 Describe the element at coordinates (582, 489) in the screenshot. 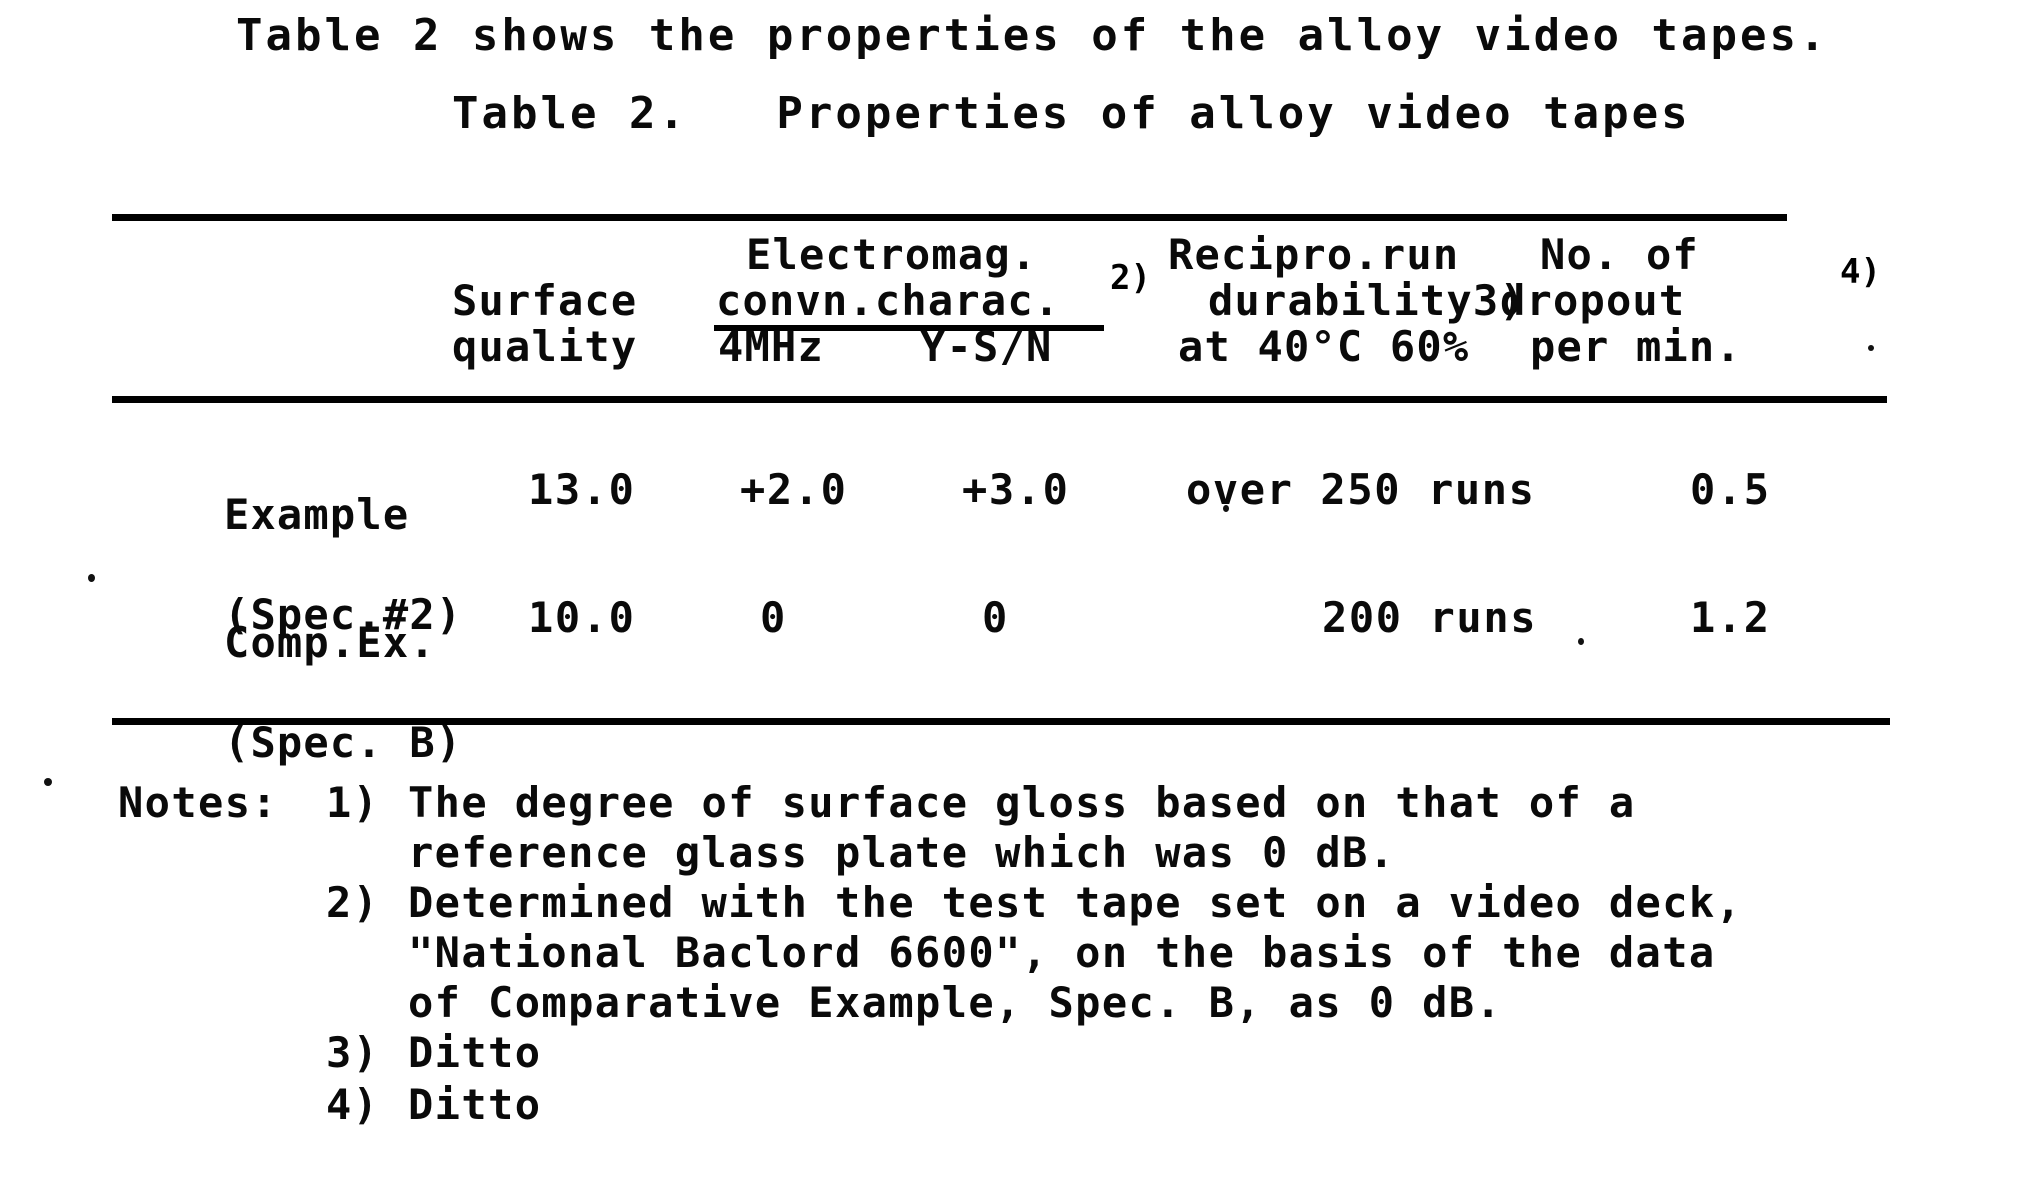

I see `cell-surface-quality: 13.0` at that location.